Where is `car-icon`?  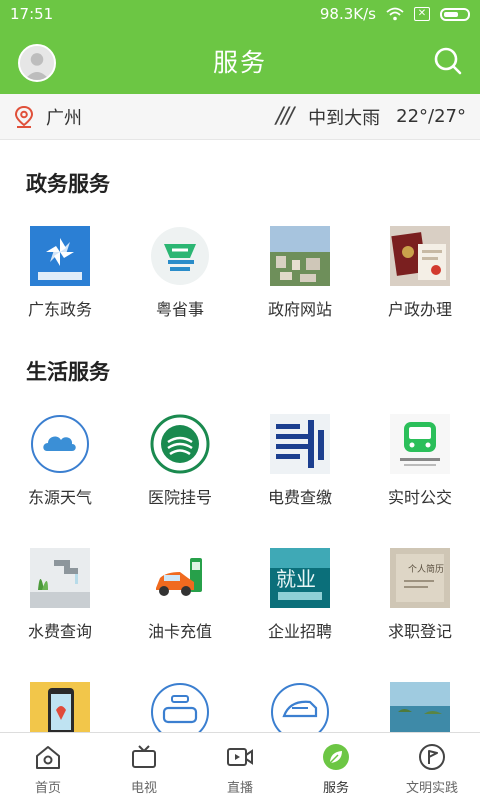
car-icon is located at coordinates (180, 707).